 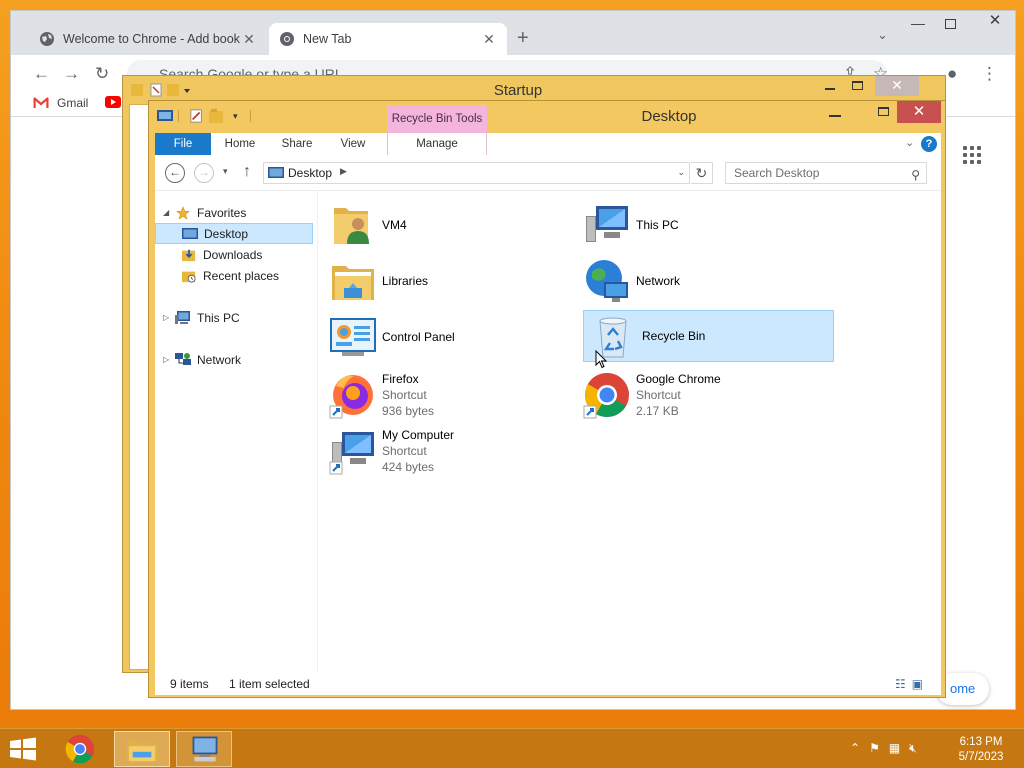 I want to click on chrome-tab-welcome: Welcome to Chrome - Add book ✕, so click(x=148, y=39).